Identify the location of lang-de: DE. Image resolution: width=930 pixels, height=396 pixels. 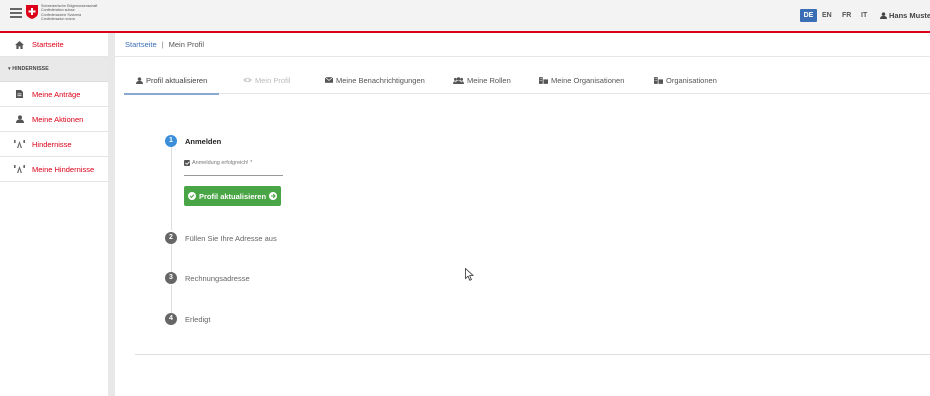
(808, 15).